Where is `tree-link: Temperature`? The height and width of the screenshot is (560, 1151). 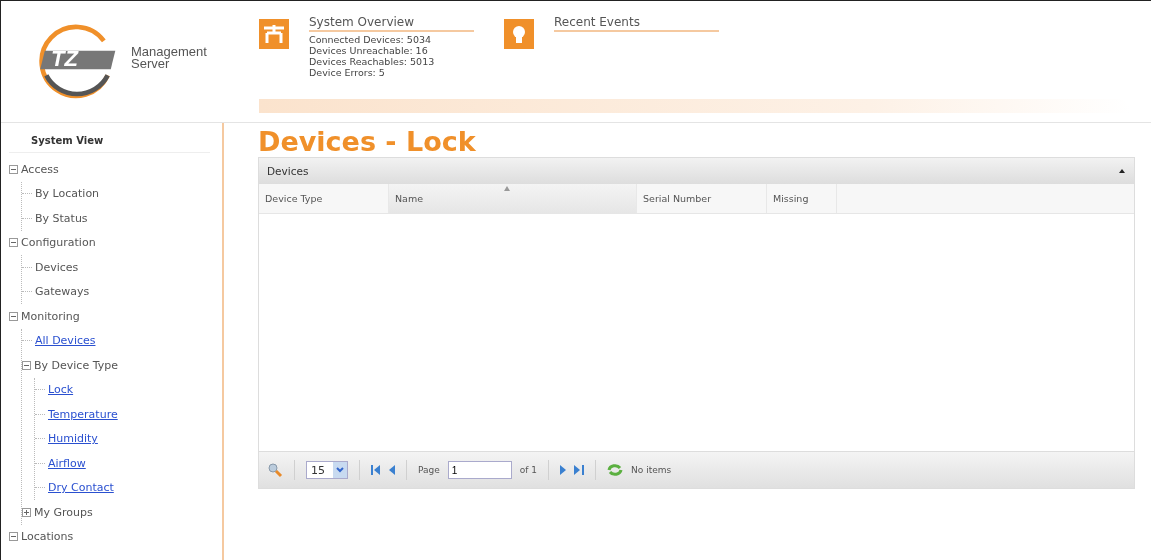
tree-link: Temperature is located at coordinates (83, 414).